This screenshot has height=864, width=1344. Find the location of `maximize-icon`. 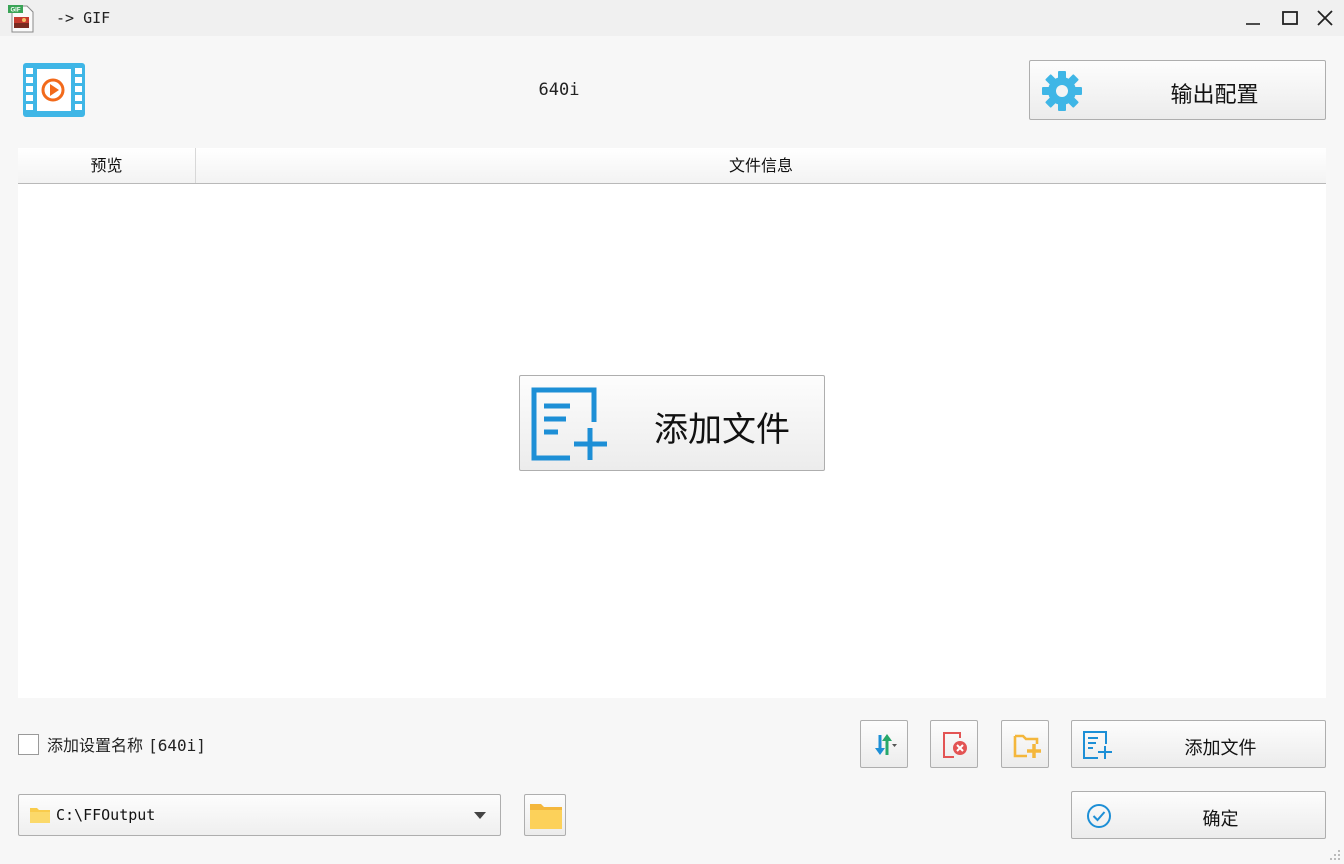

maximize-icon is located at coordinates (1290, 18).